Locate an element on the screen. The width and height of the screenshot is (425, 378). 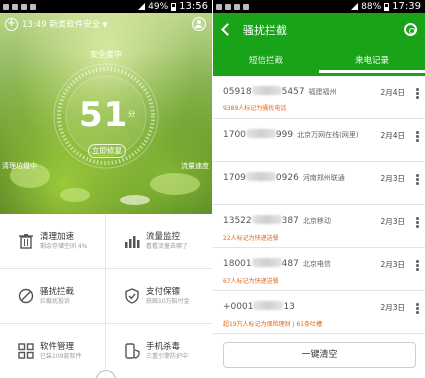
caller-location: 福建福州 is located at coordinates (322, 92).